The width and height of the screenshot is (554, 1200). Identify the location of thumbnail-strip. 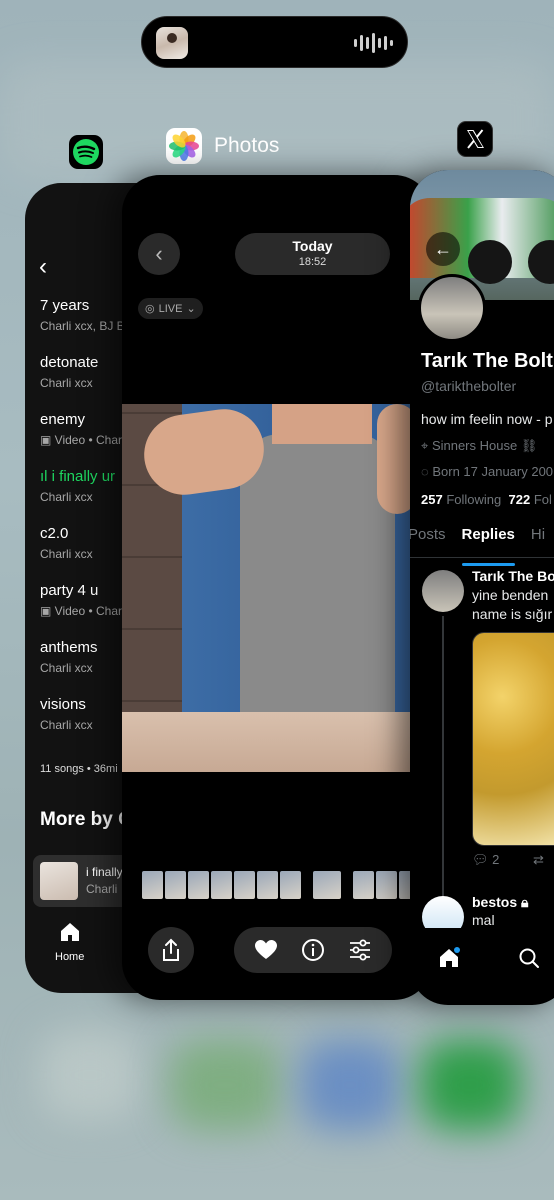
(287, 885).